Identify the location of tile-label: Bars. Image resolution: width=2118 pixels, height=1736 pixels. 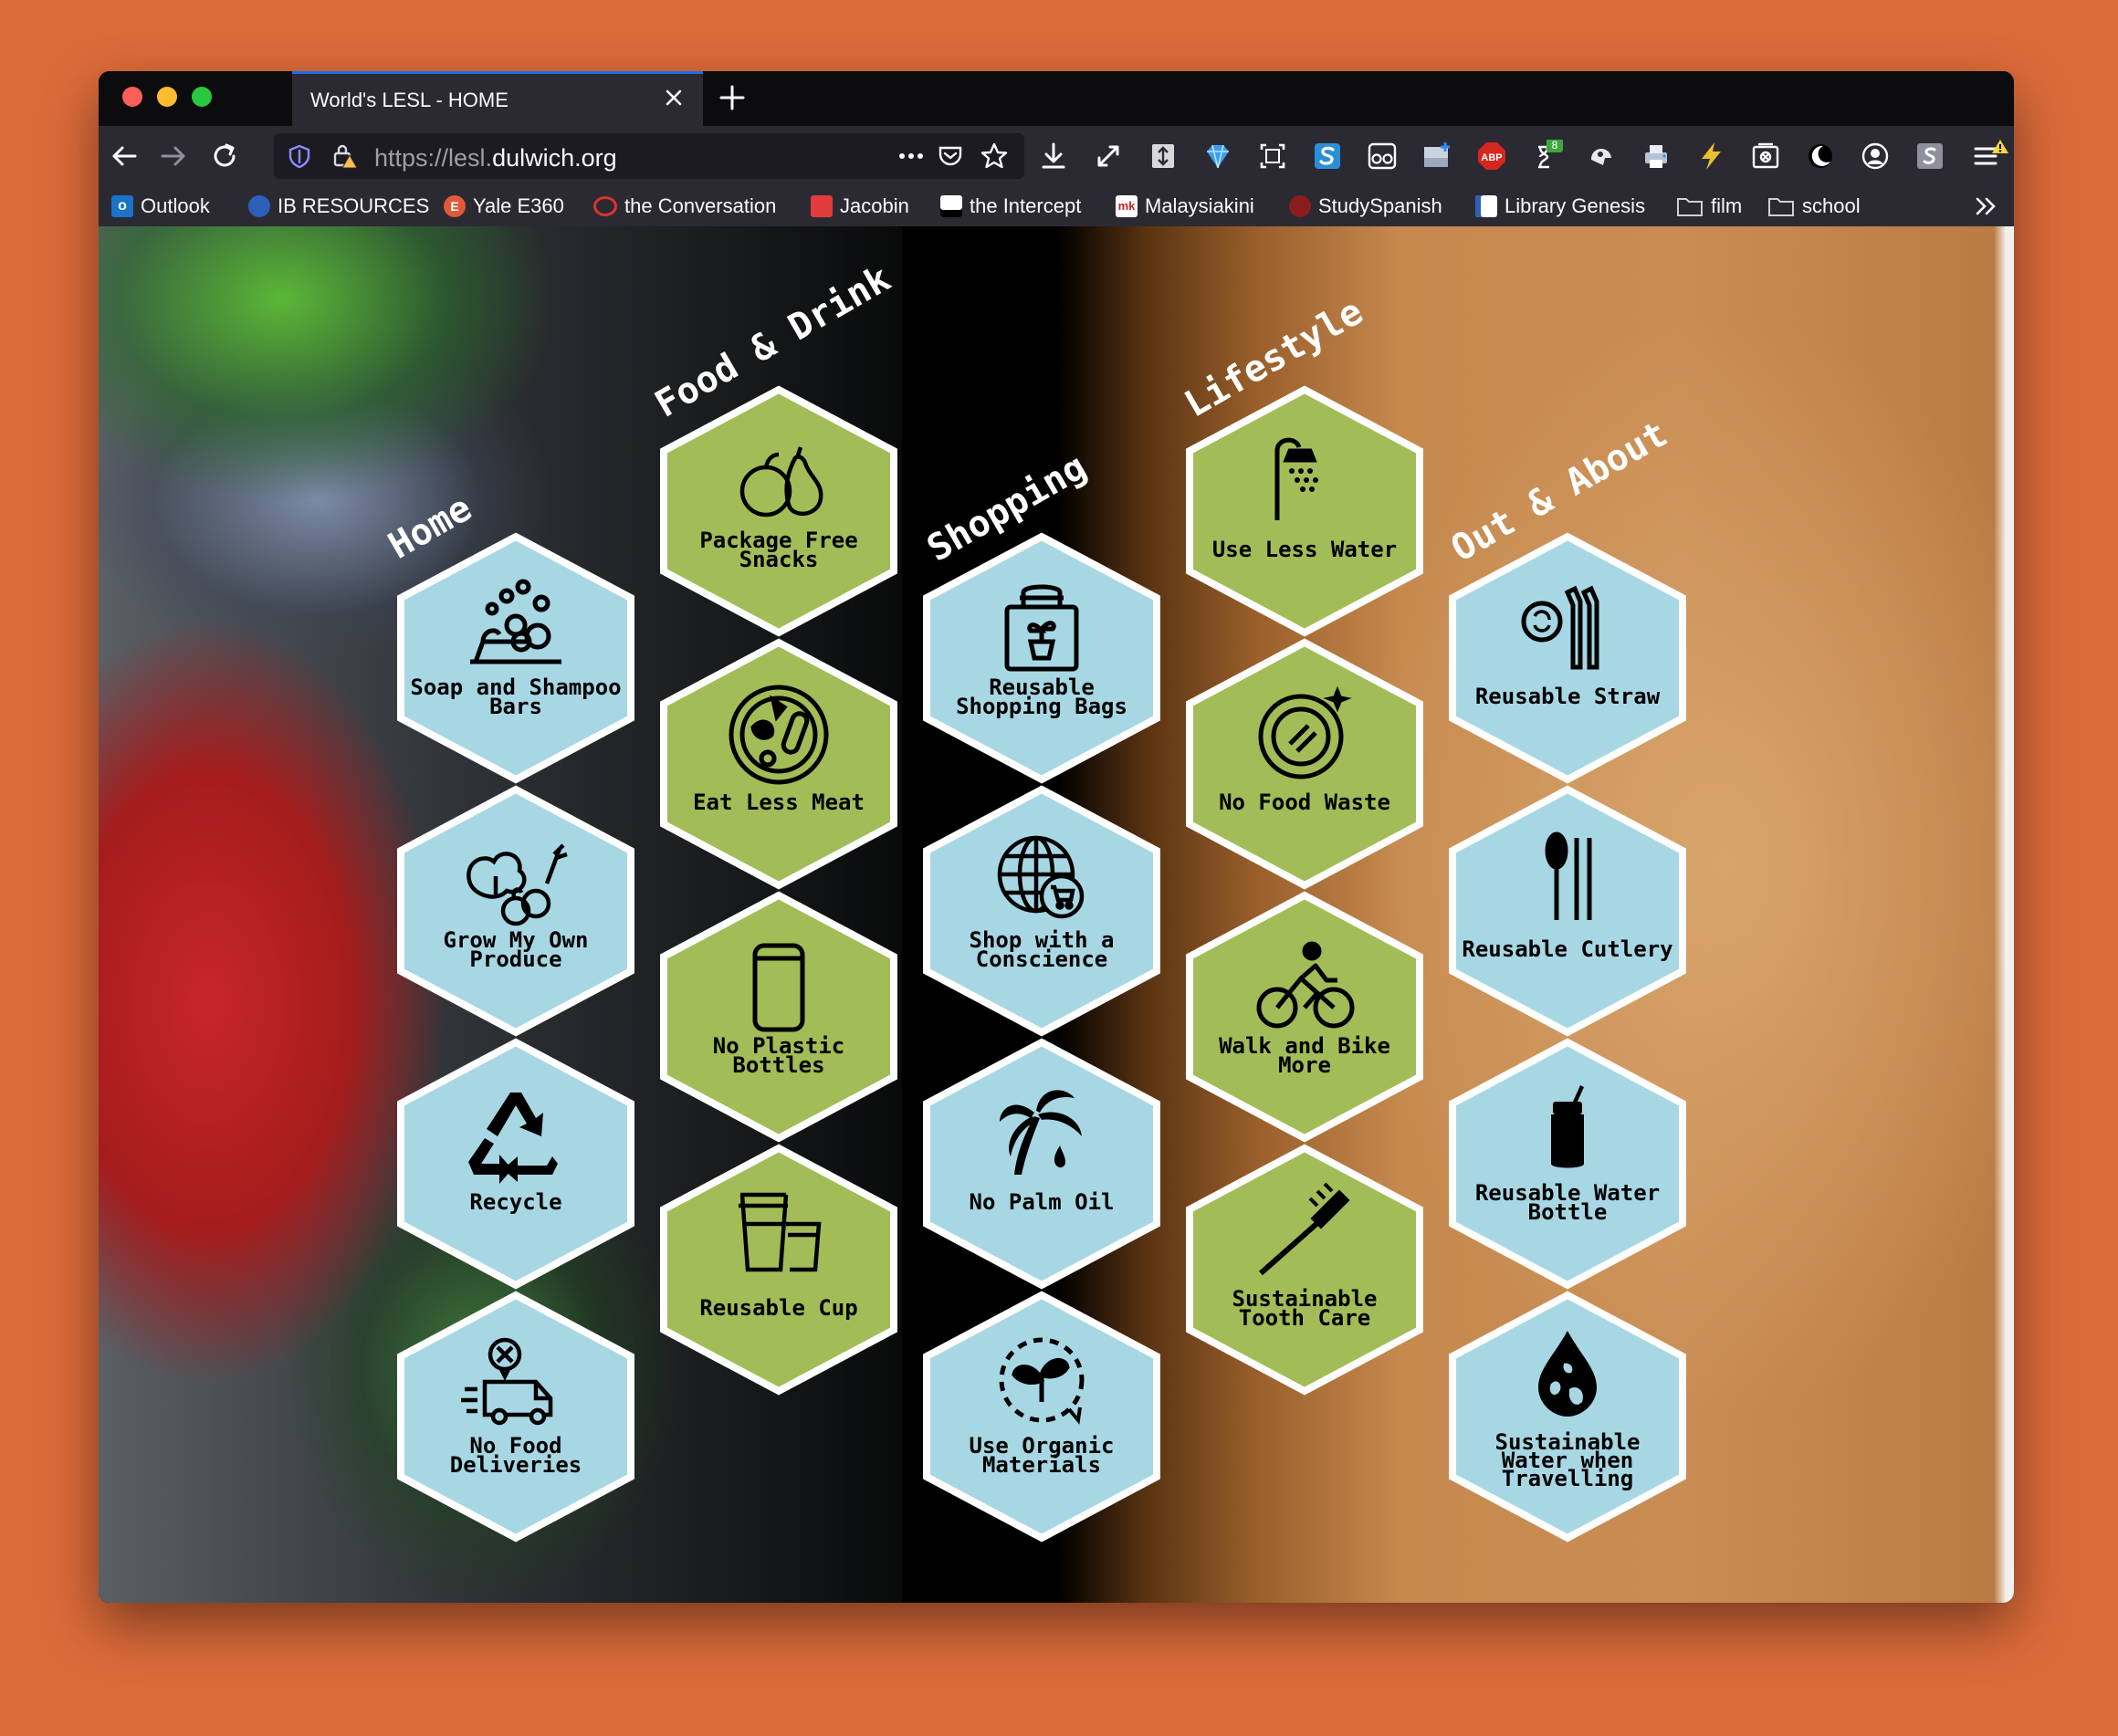
(515, 706).